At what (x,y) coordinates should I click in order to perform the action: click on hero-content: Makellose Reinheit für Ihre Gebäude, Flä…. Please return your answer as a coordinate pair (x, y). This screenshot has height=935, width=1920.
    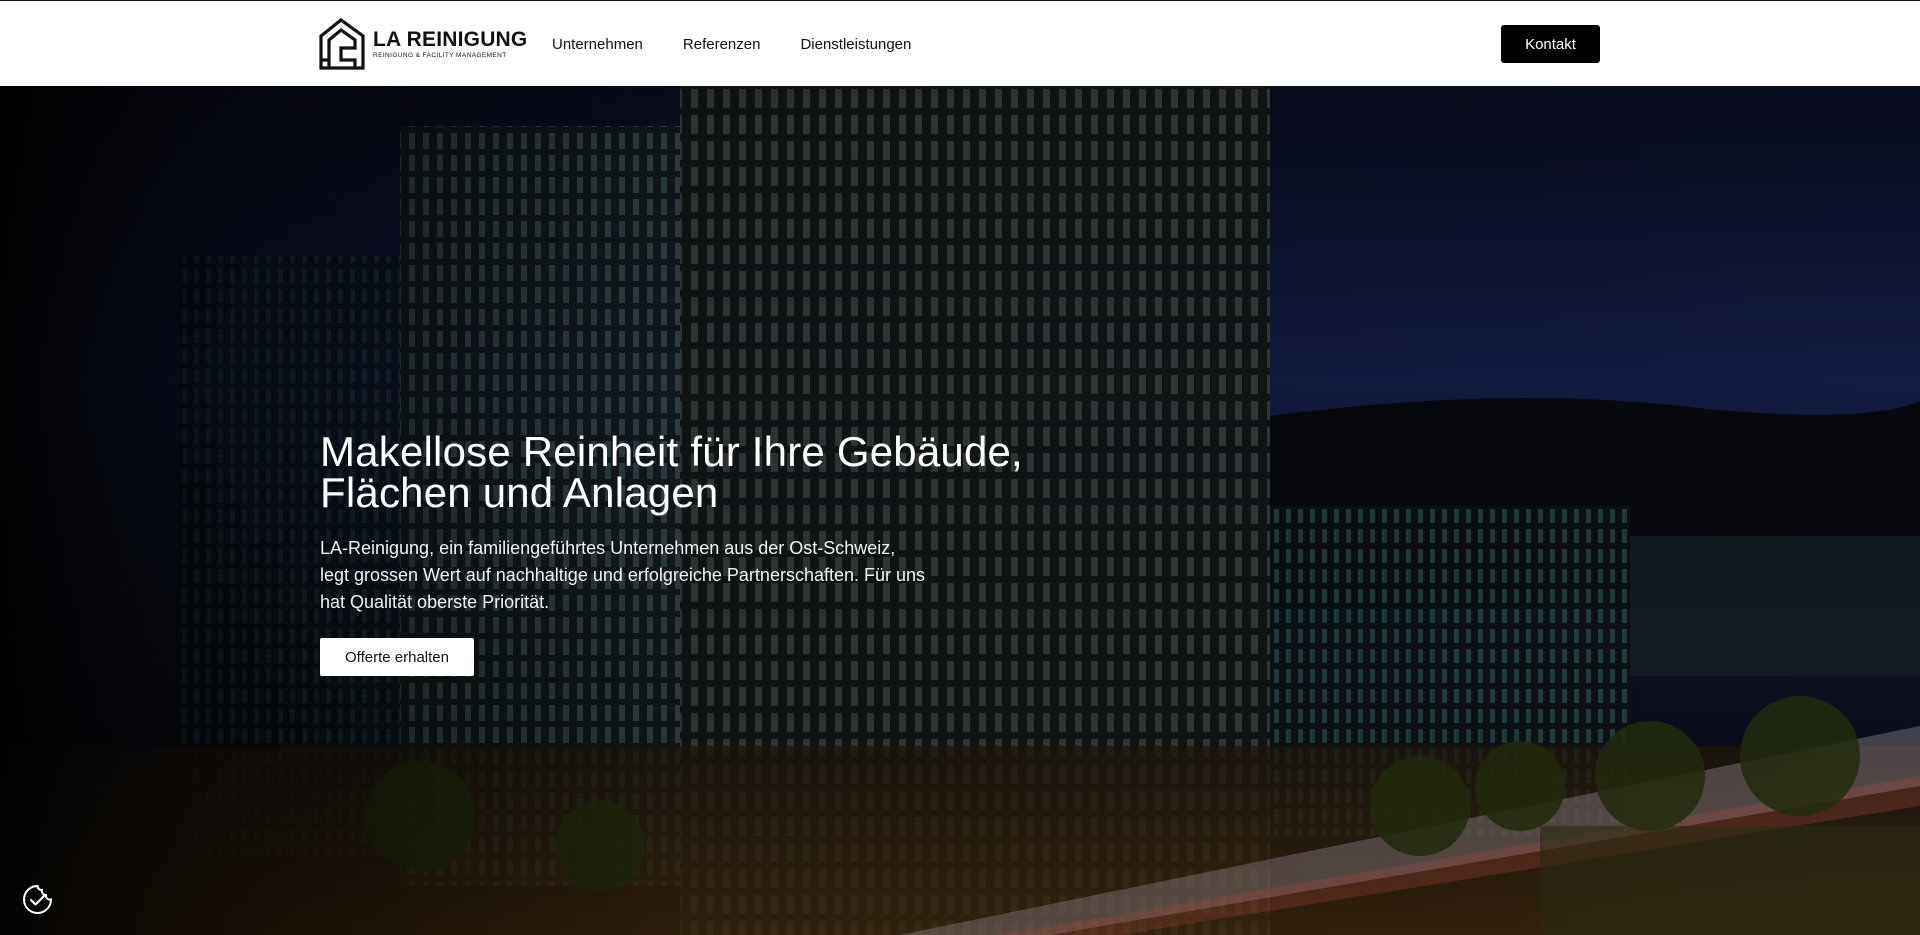
    Looking at the image, I should click on (700, 553).